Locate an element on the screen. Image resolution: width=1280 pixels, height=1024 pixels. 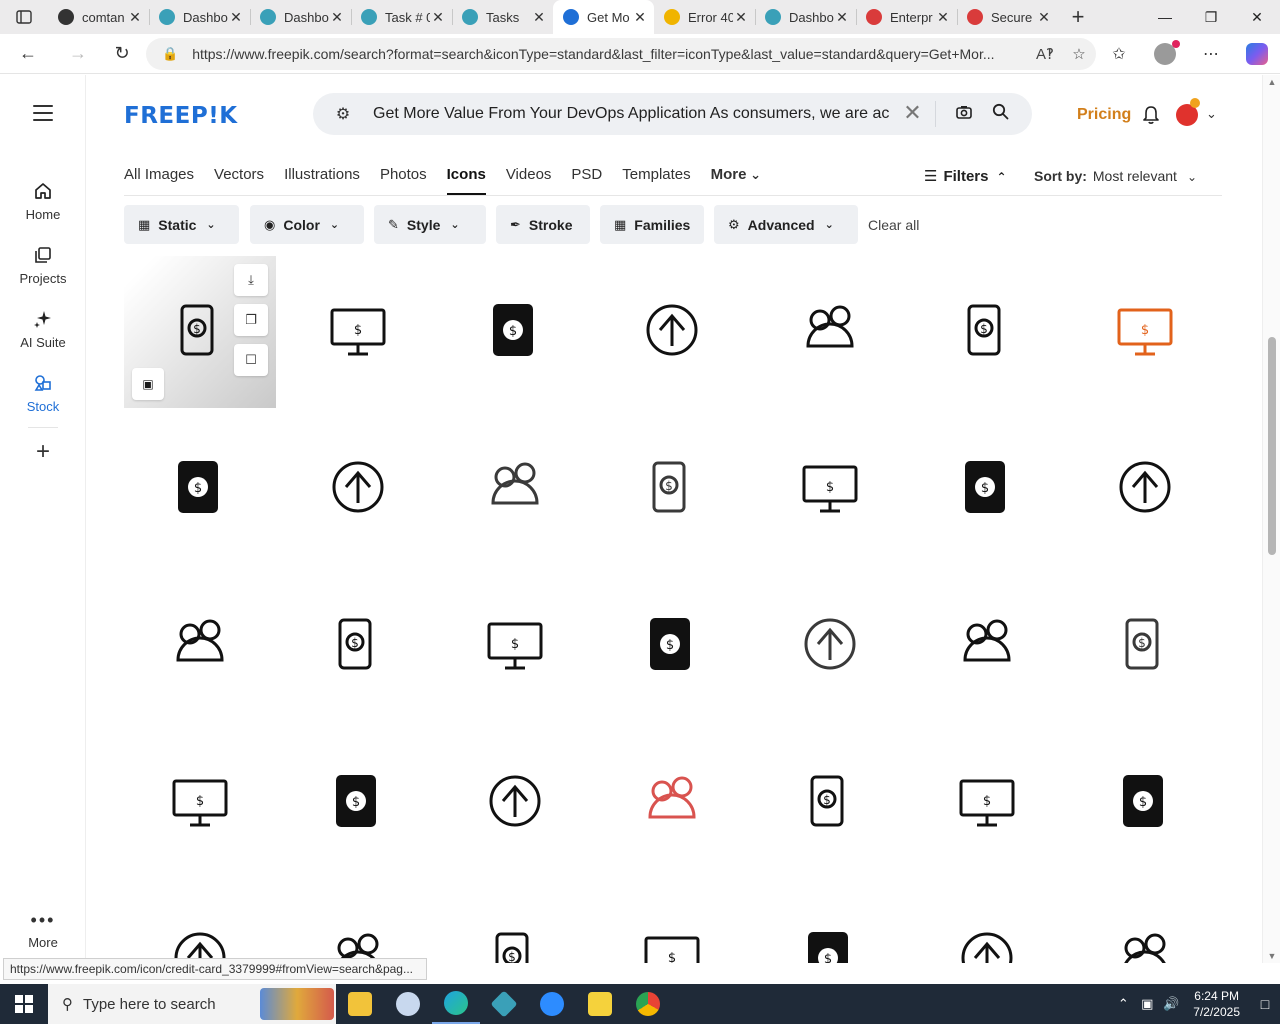
browser-tab: Task # 0 ✕ is located at coordinates (401, 17).